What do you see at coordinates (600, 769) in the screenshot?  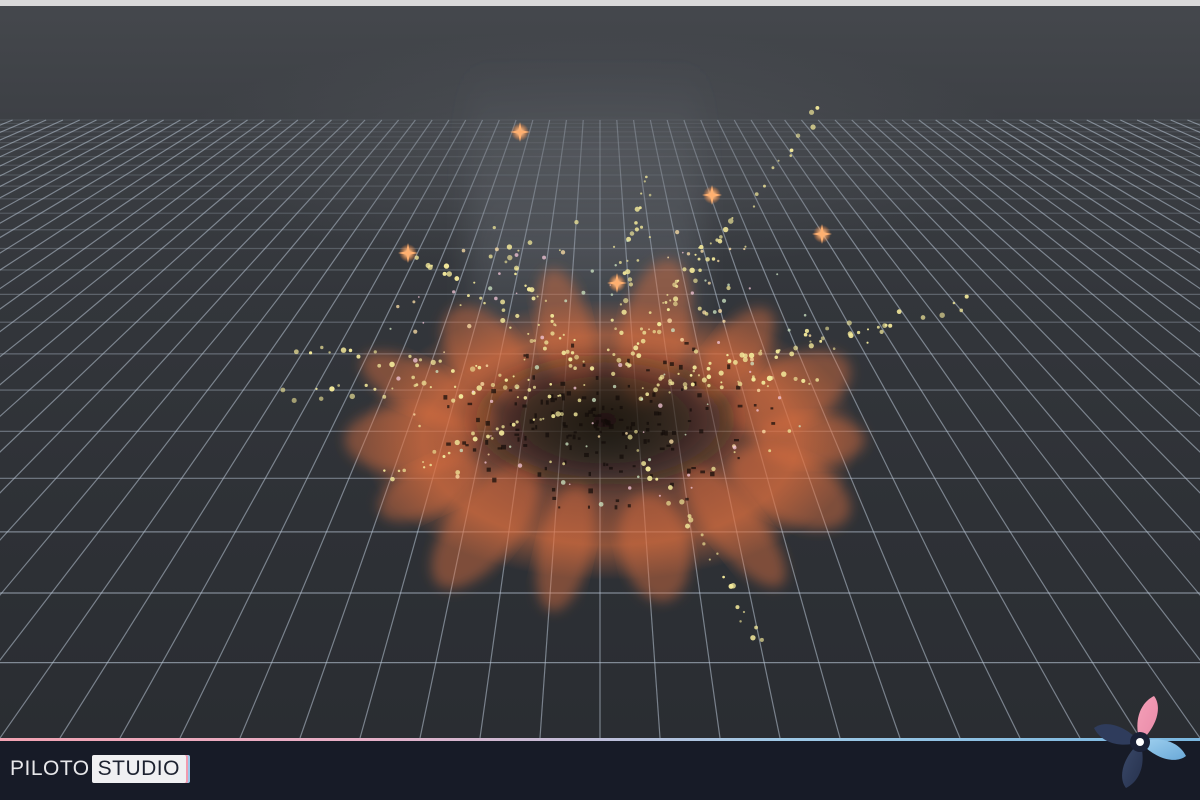 I see `bottom-brand-bar: PILOTO STUDIO` at bounding box center [600, 769].